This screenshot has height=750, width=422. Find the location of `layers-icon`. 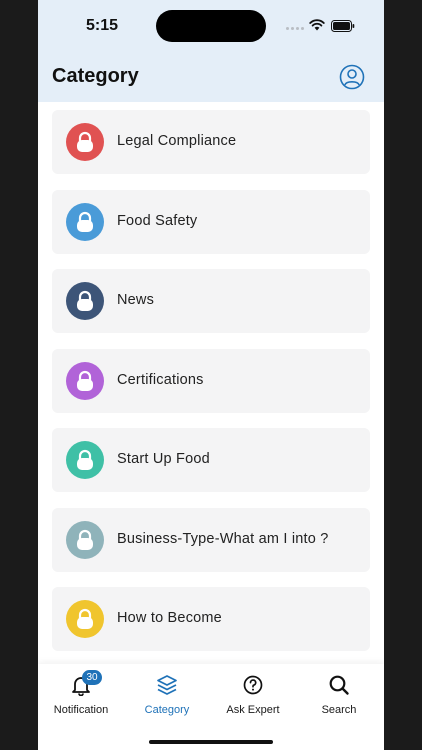

layers-icon is located at coordinates (167, 685).